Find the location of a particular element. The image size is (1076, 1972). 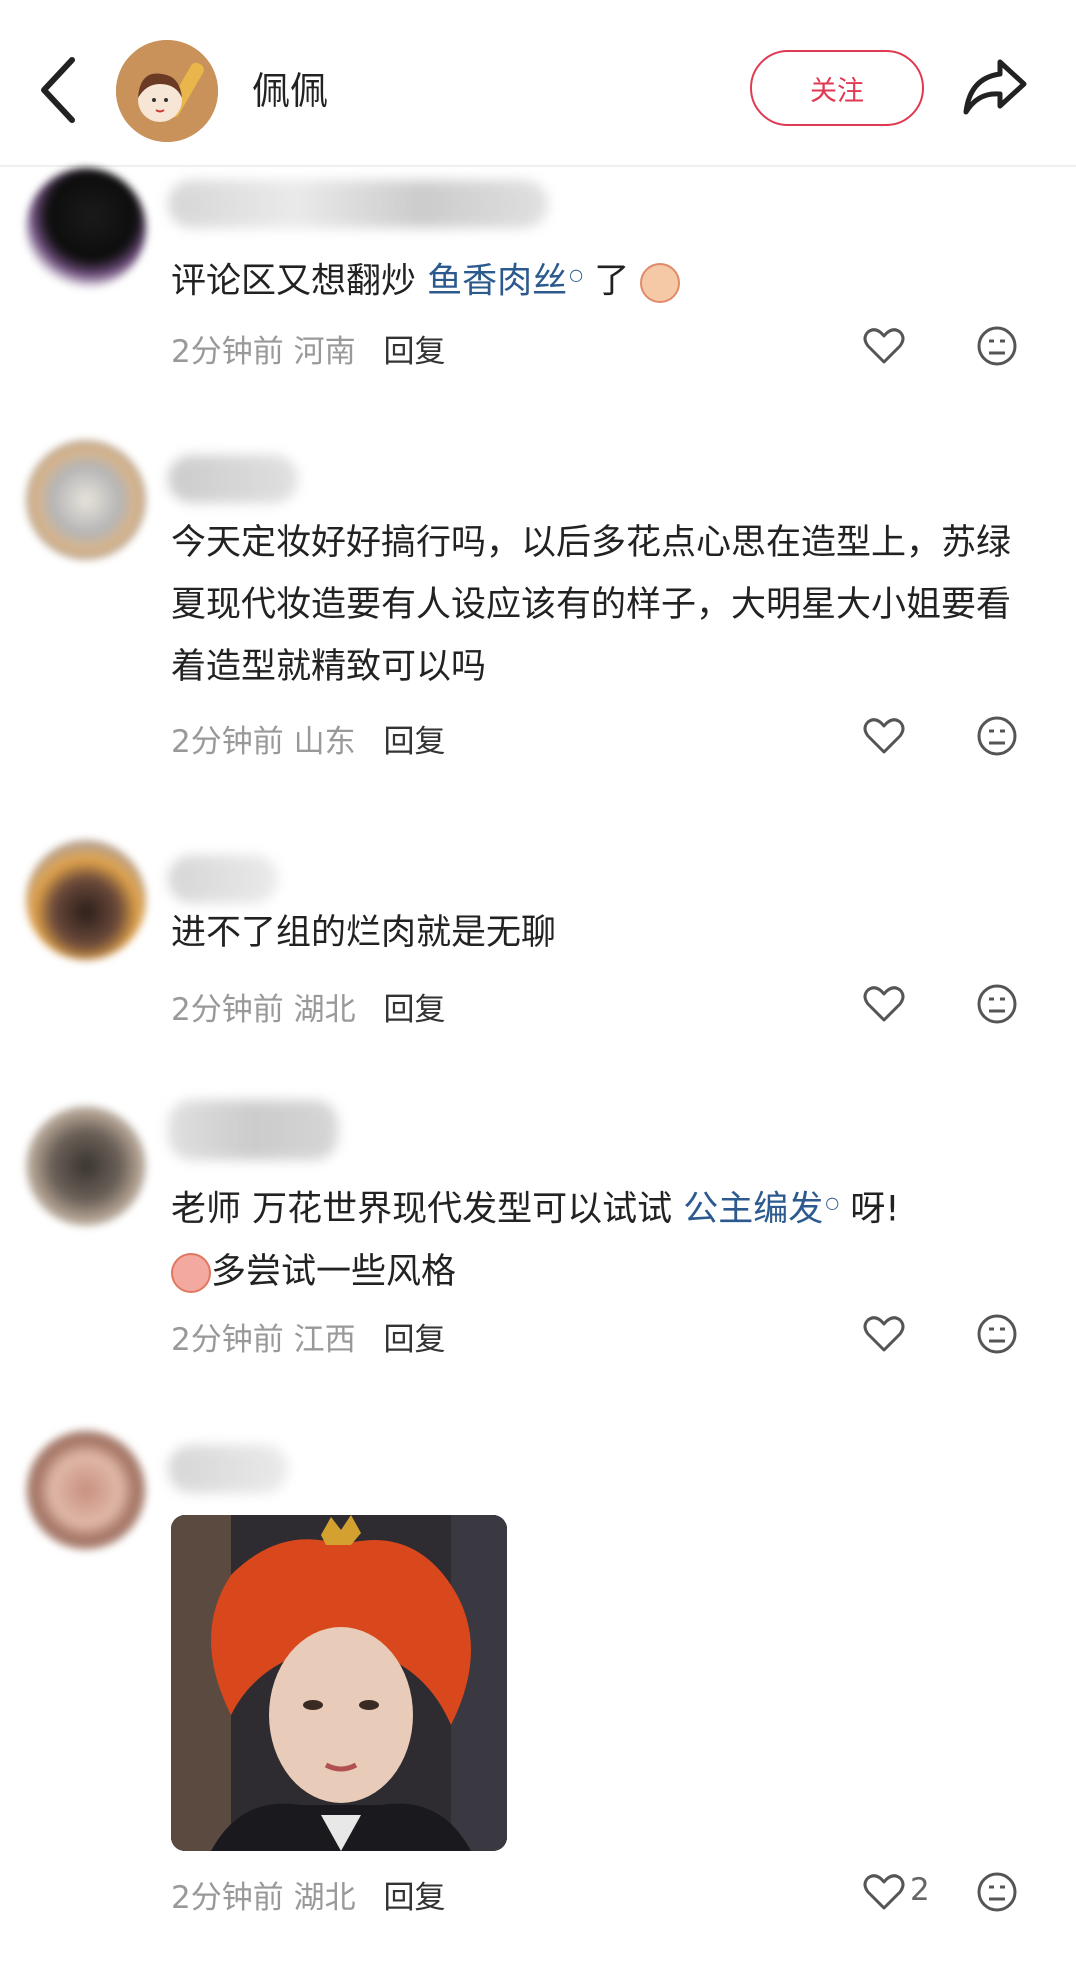

comment-text: 老师 万花世界现代发型可以试试 公主编发 ○ 呀! 多尝试一些风格 is located at coordinates (535, 1241).